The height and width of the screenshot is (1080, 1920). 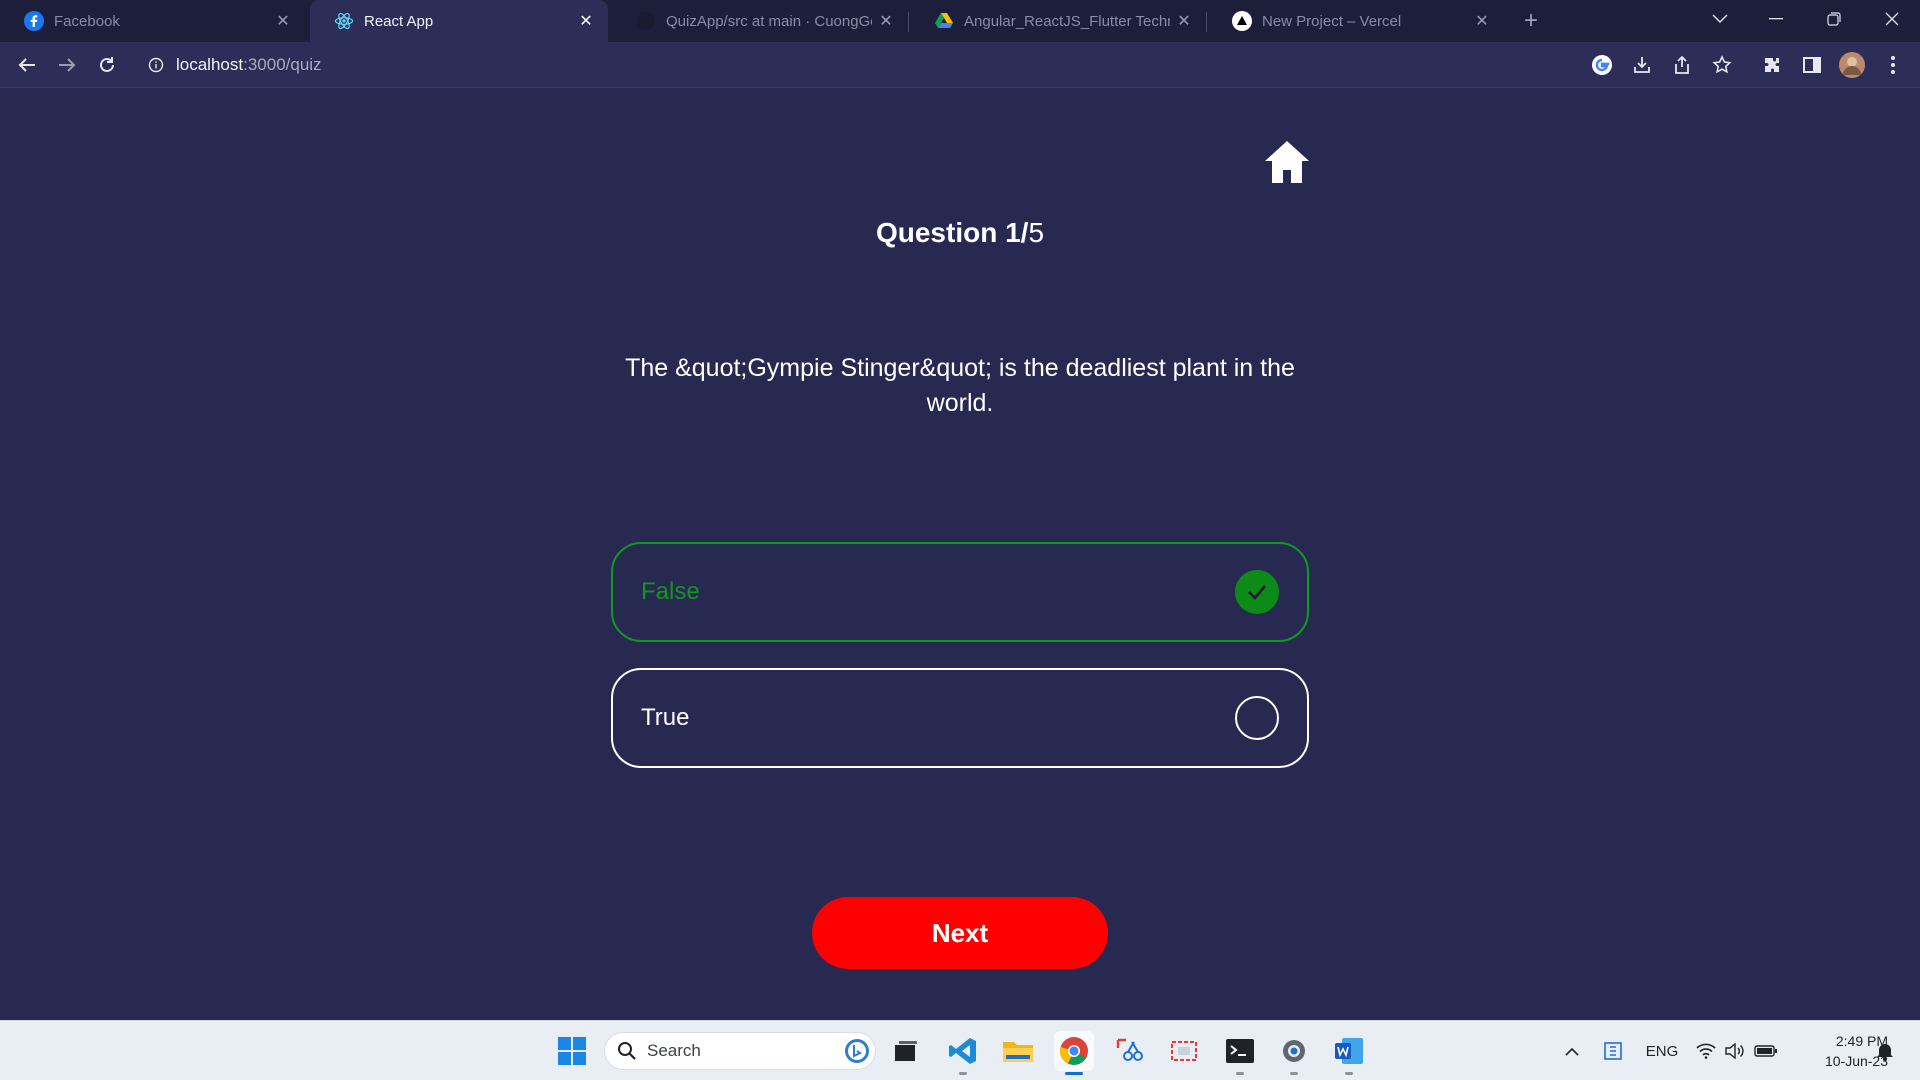 What do you see at coordinates (674, 1050) in the screenshot?
I see `search-label: Search` at bounding box center [674, 1050].